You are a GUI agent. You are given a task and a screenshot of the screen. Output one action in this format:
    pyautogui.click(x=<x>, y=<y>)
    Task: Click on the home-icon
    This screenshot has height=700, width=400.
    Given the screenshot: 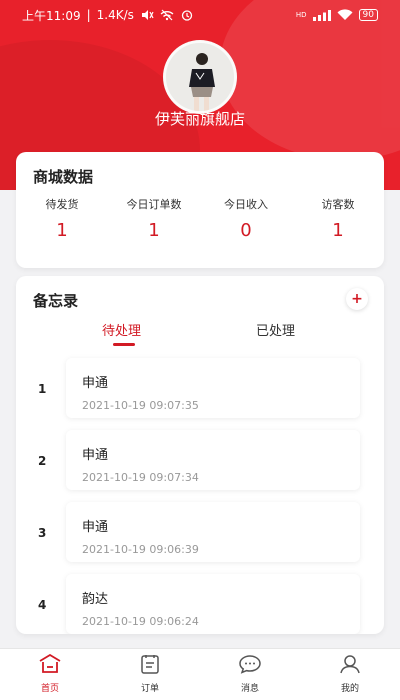 What is the action you would take?
    pyautogui.click(x=50, y=665)
    